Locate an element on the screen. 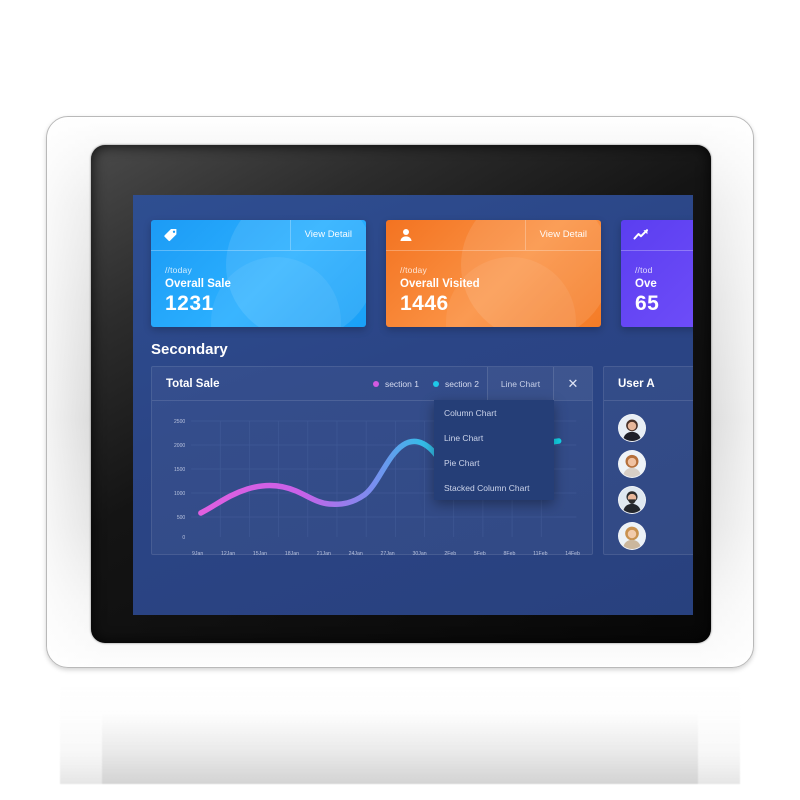 The width and height of the screenshot is (800, 800). x-tick: 27Jan is located at coordinates (387, 554).